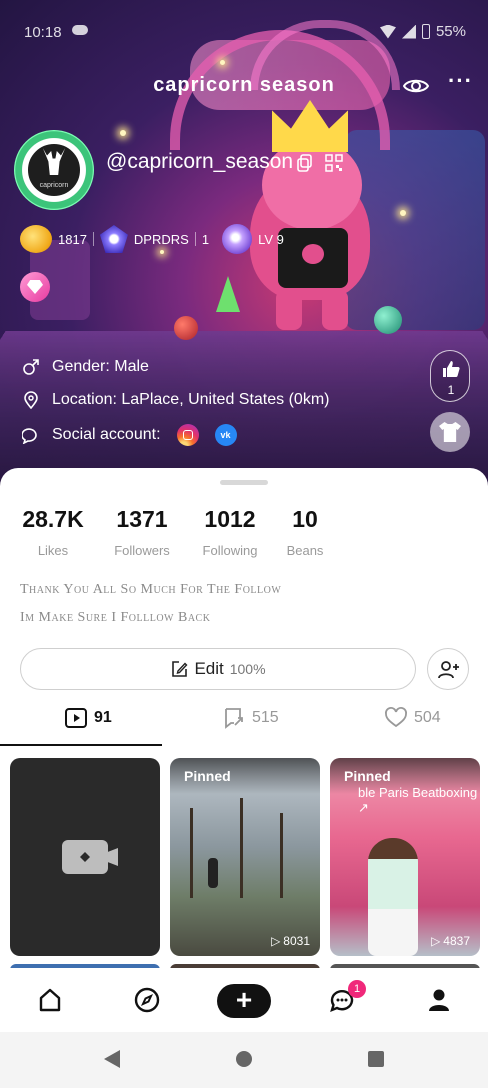  What do you see at coordinates (305, 163) in the screenshot?
I see `copy-icon` at bounding box center [305, 163].